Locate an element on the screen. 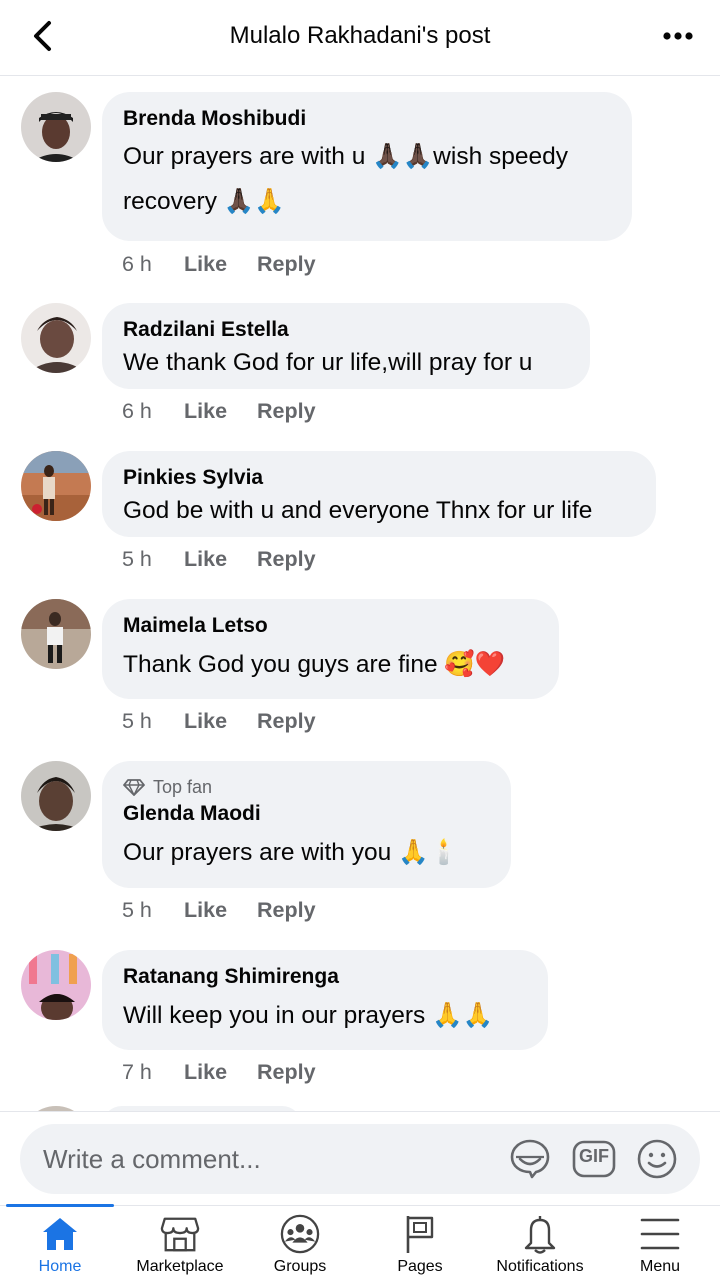 This screenshot has width=720, height=1280. nav-label: Notifications is located at coordinates (540, 1266).